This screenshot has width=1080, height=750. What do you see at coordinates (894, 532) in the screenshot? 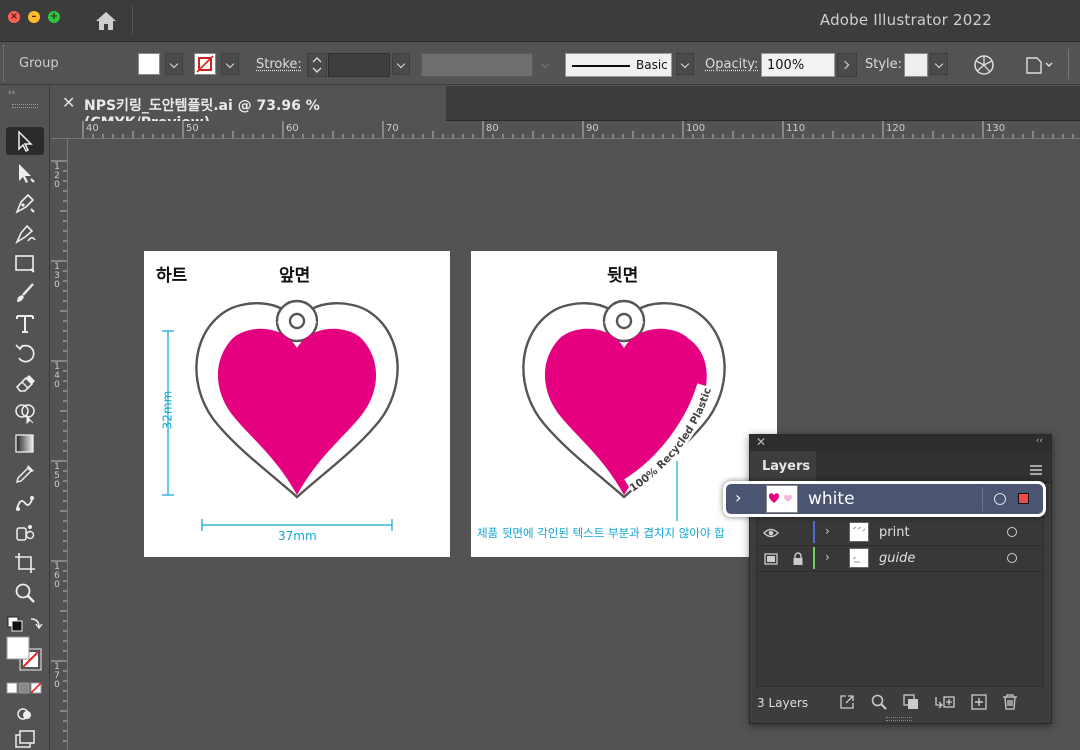
I see `layer-name: print` at bounding box center [894, 532].